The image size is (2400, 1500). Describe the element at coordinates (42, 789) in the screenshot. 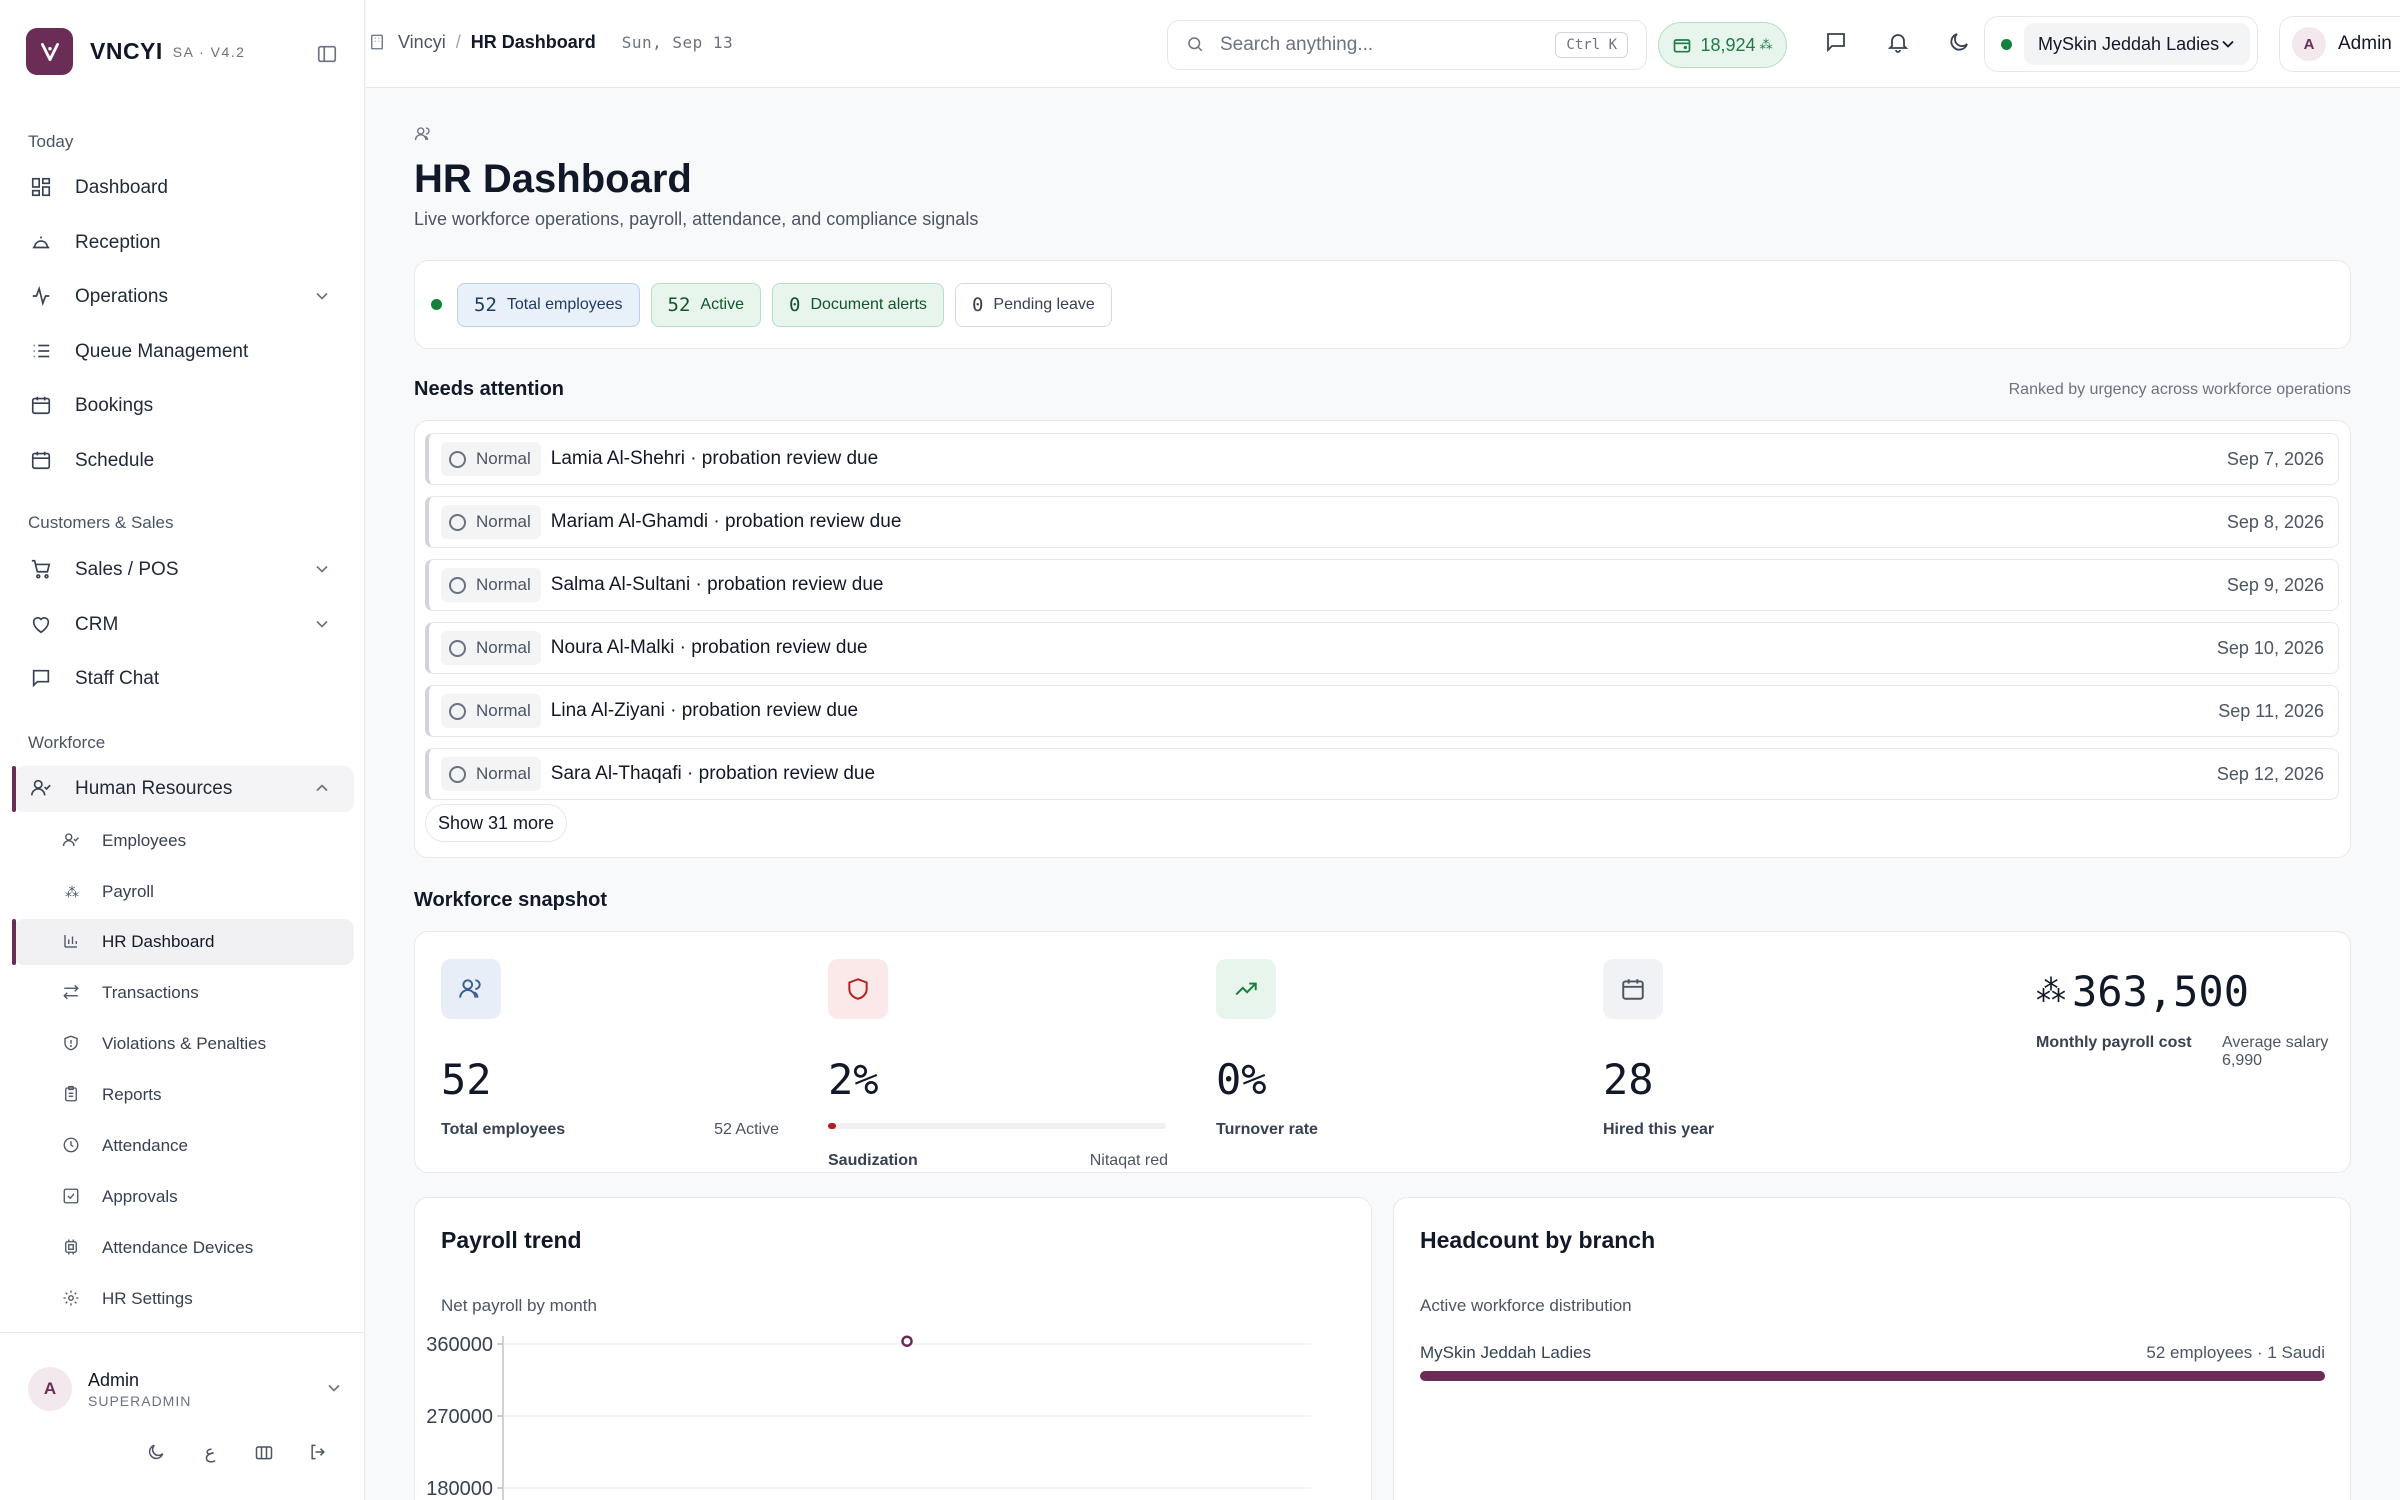

I see `user-icon` at that location.